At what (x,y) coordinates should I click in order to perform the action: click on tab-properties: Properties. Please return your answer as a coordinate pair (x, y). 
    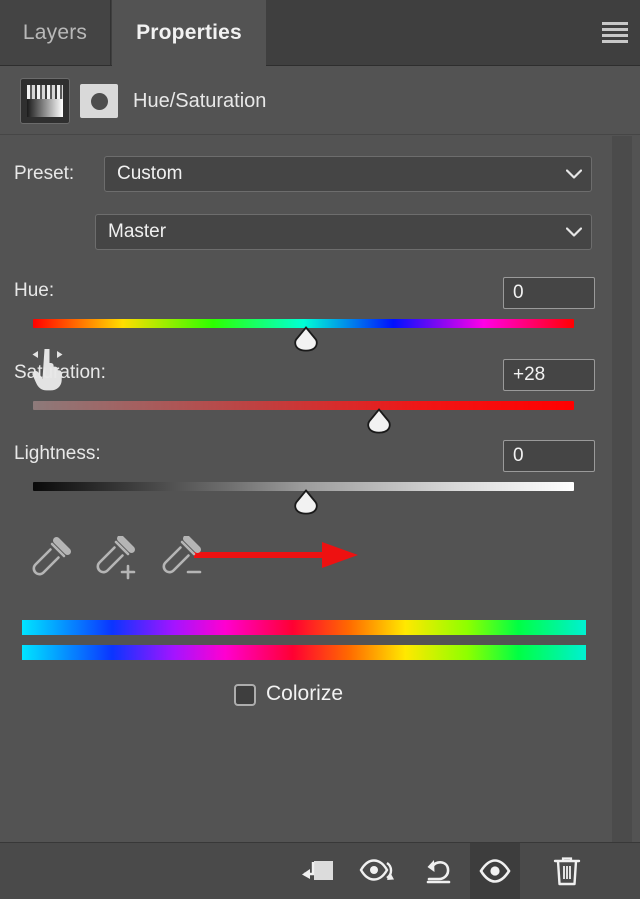
    Looking at the image, I should click on (189, 33).